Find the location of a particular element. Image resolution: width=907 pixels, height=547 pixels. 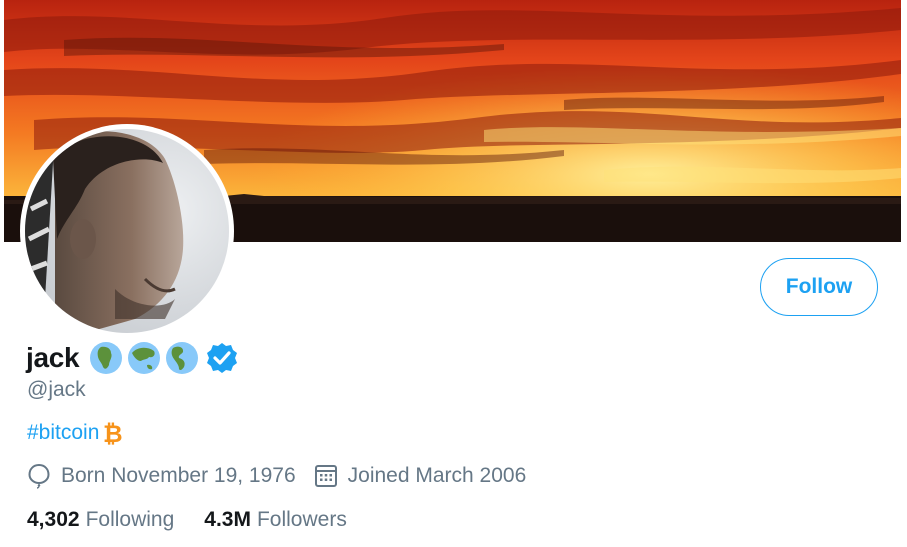

right-edge is located at coordinates (904, 273).